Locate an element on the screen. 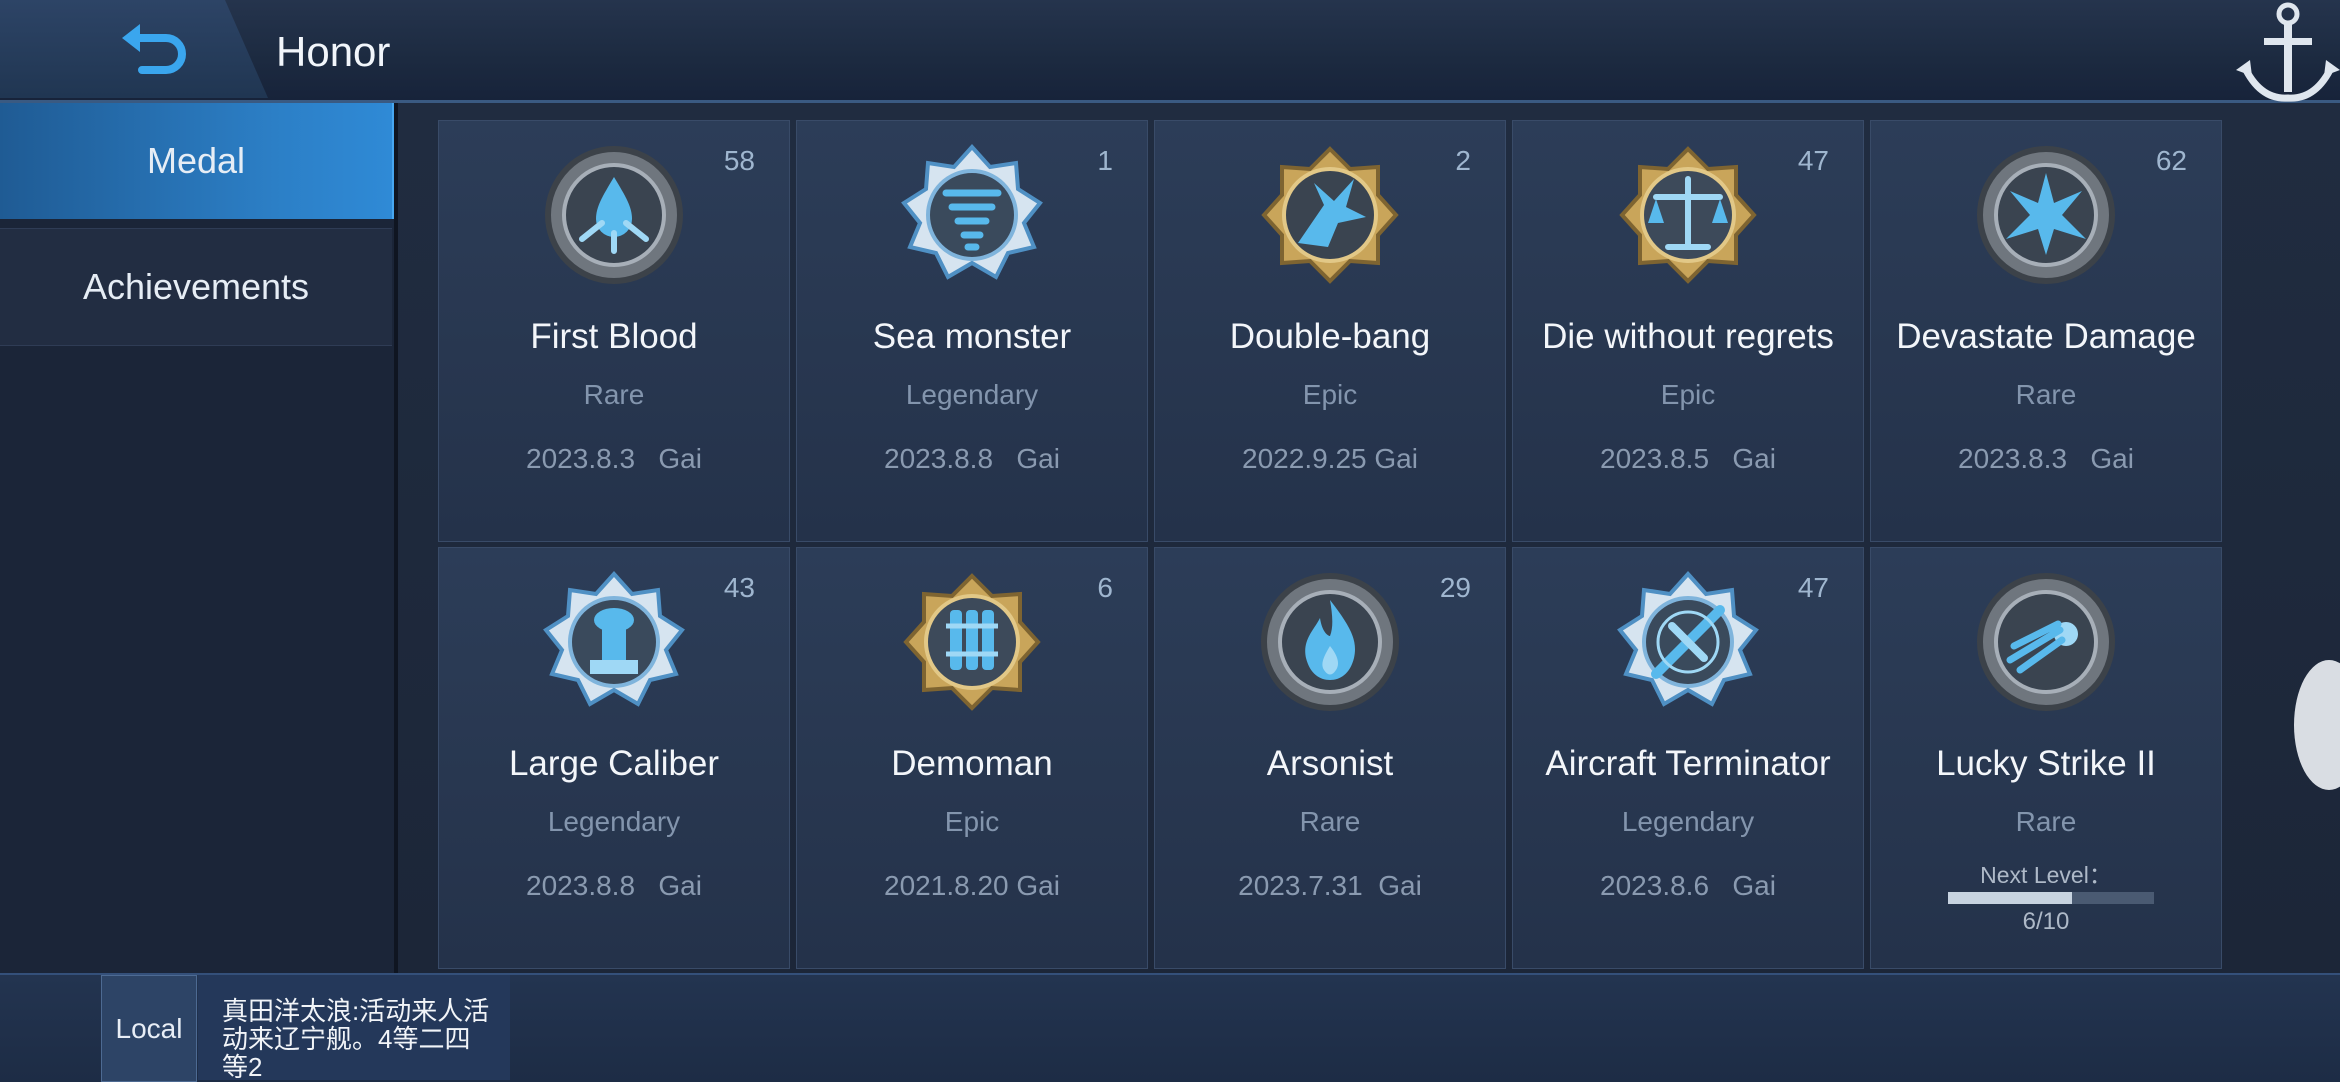  cannon-medal-icon is located at coordinates (614, 639).